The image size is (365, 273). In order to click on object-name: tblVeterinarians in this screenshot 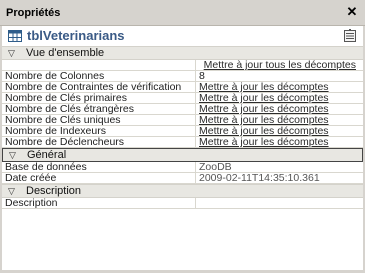, I will do `click(76, 35)`.